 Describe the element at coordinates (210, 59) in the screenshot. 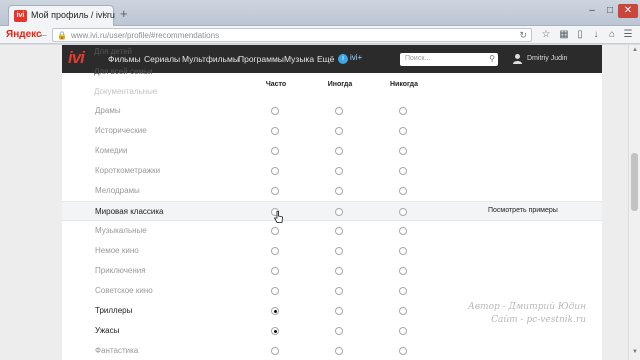

I see `nav-cartoons: Мультфильмы` at that location.